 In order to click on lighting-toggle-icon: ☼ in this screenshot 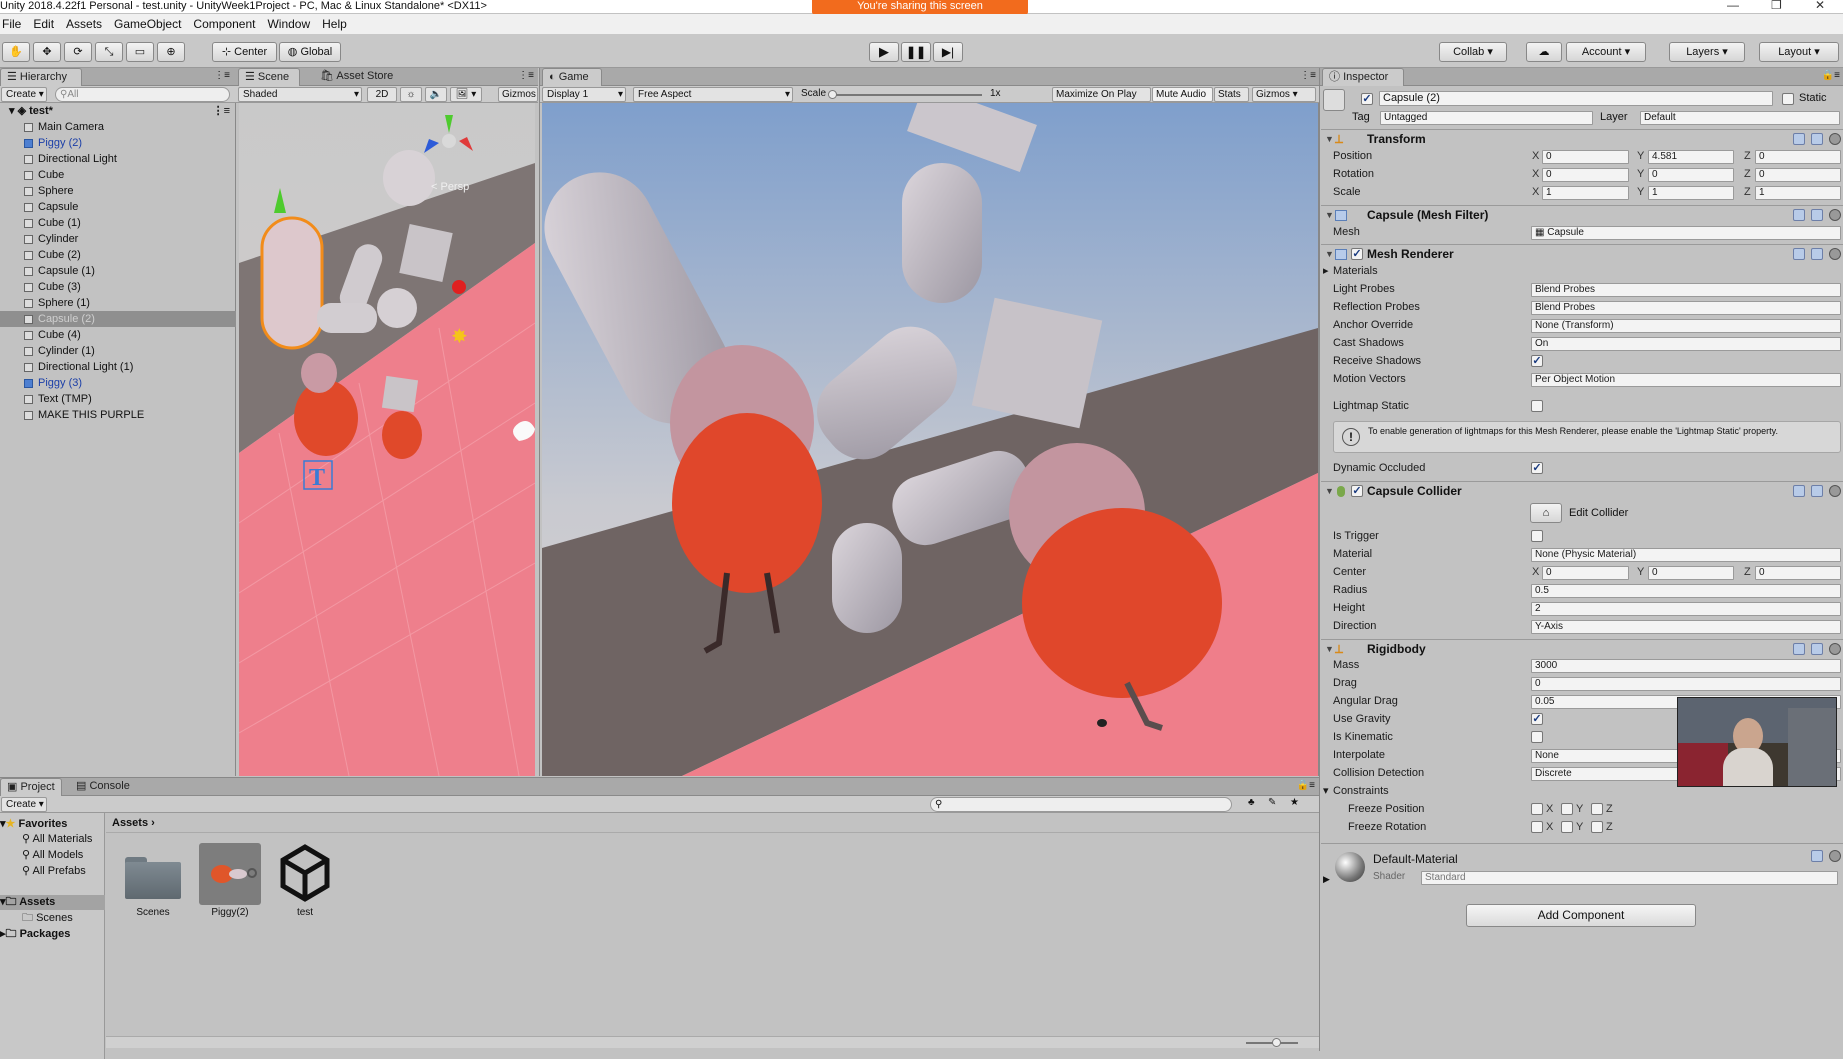, I will do `click(411, 94)`.